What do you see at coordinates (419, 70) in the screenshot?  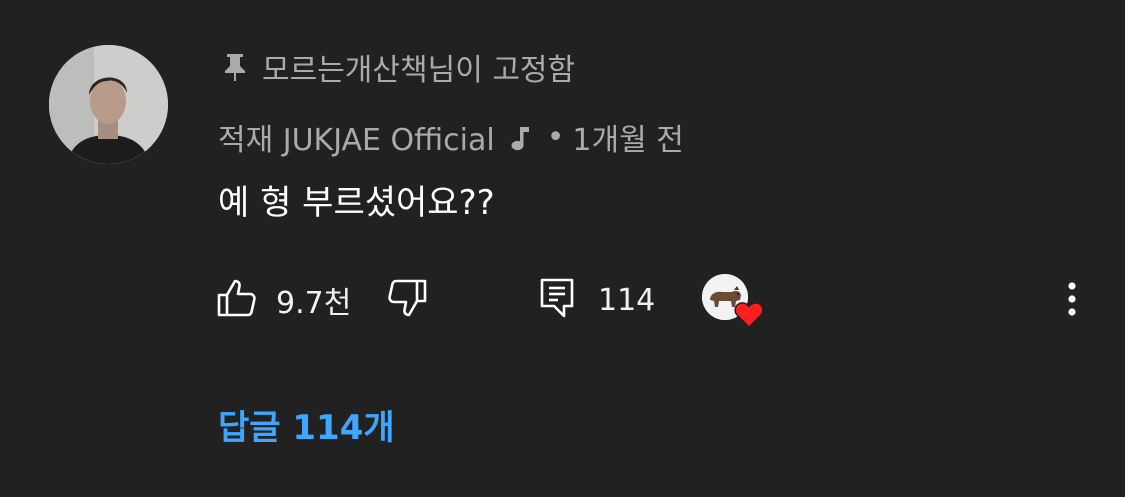 I see `pinned-label: 모르는개산책님이 고정함` at bounding box center [419, 70].